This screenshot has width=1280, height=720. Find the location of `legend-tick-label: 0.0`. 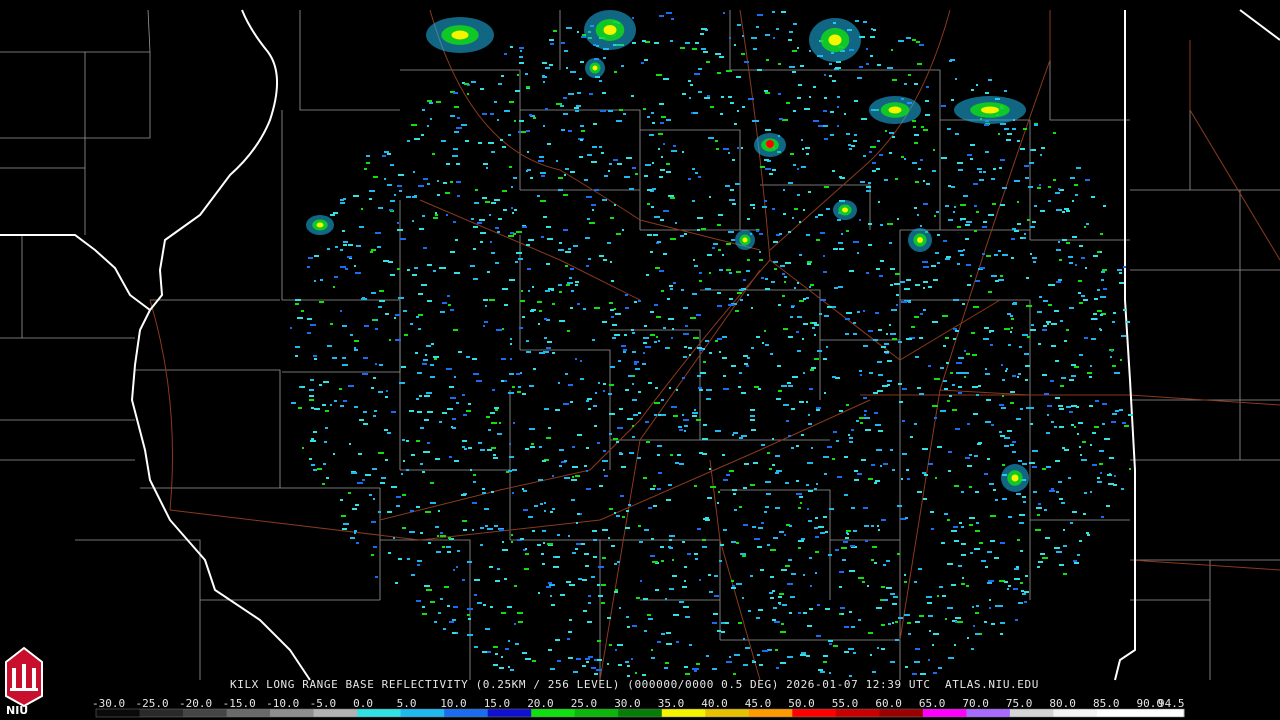

legend-tick-label: 0.0 is located at coordinates (363, 703).